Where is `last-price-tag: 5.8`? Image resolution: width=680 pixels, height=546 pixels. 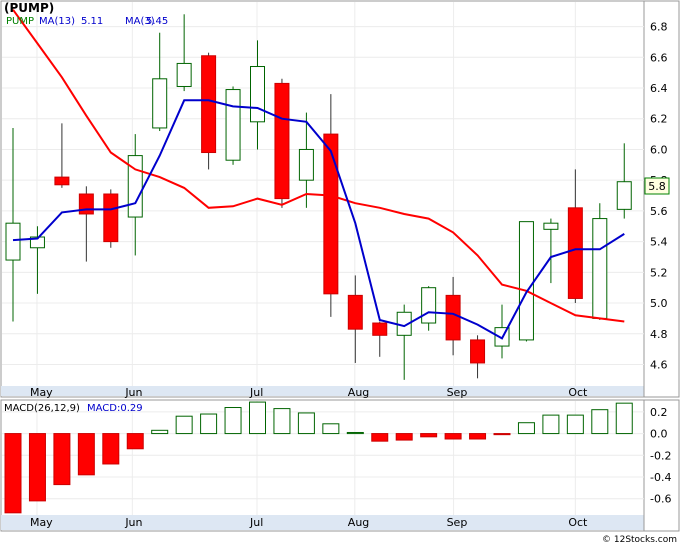
last-price-tag: 5.8 is located at coordinates (657, 186).